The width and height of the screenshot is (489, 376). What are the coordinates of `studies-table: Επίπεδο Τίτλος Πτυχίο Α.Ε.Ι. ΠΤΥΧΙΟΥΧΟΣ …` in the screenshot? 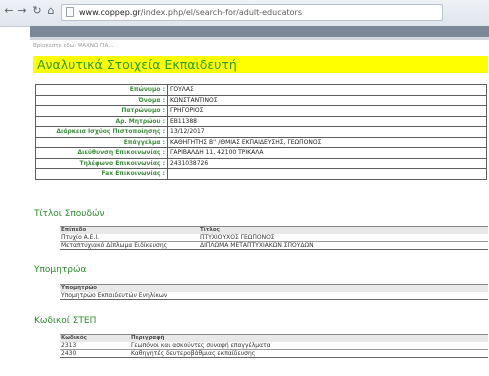 It's located at (274, 238).